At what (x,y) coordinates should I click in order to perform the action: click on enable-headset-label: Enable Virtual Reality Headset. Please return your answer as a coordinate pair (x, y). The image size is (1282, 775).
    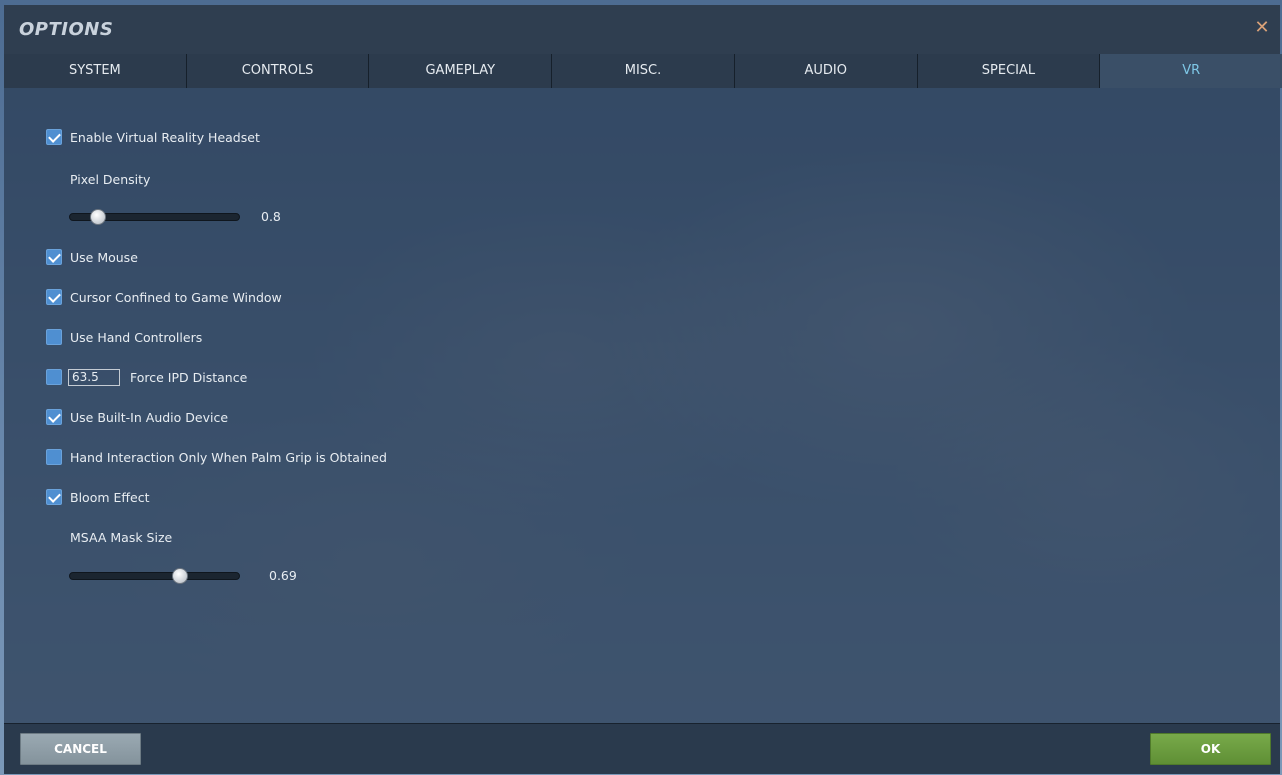
    Looking at the image, I should click on (165, 137).